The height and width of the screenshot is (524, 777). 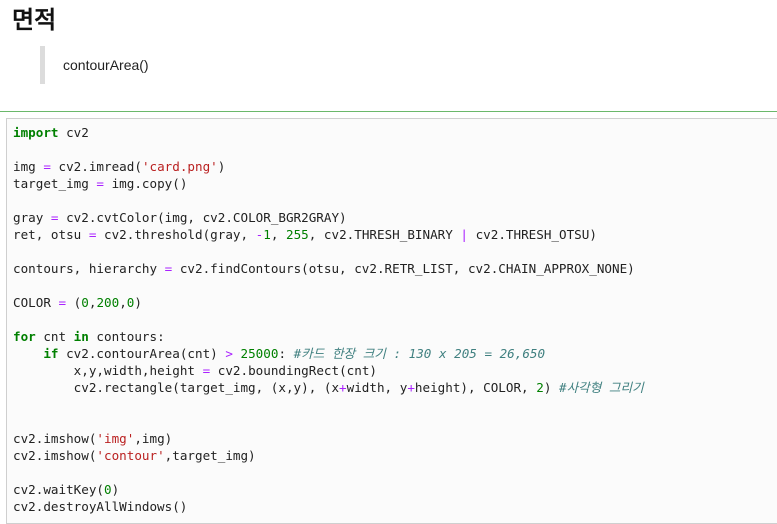 I want to click on code-text: contours:, so click(x=126, y=336).